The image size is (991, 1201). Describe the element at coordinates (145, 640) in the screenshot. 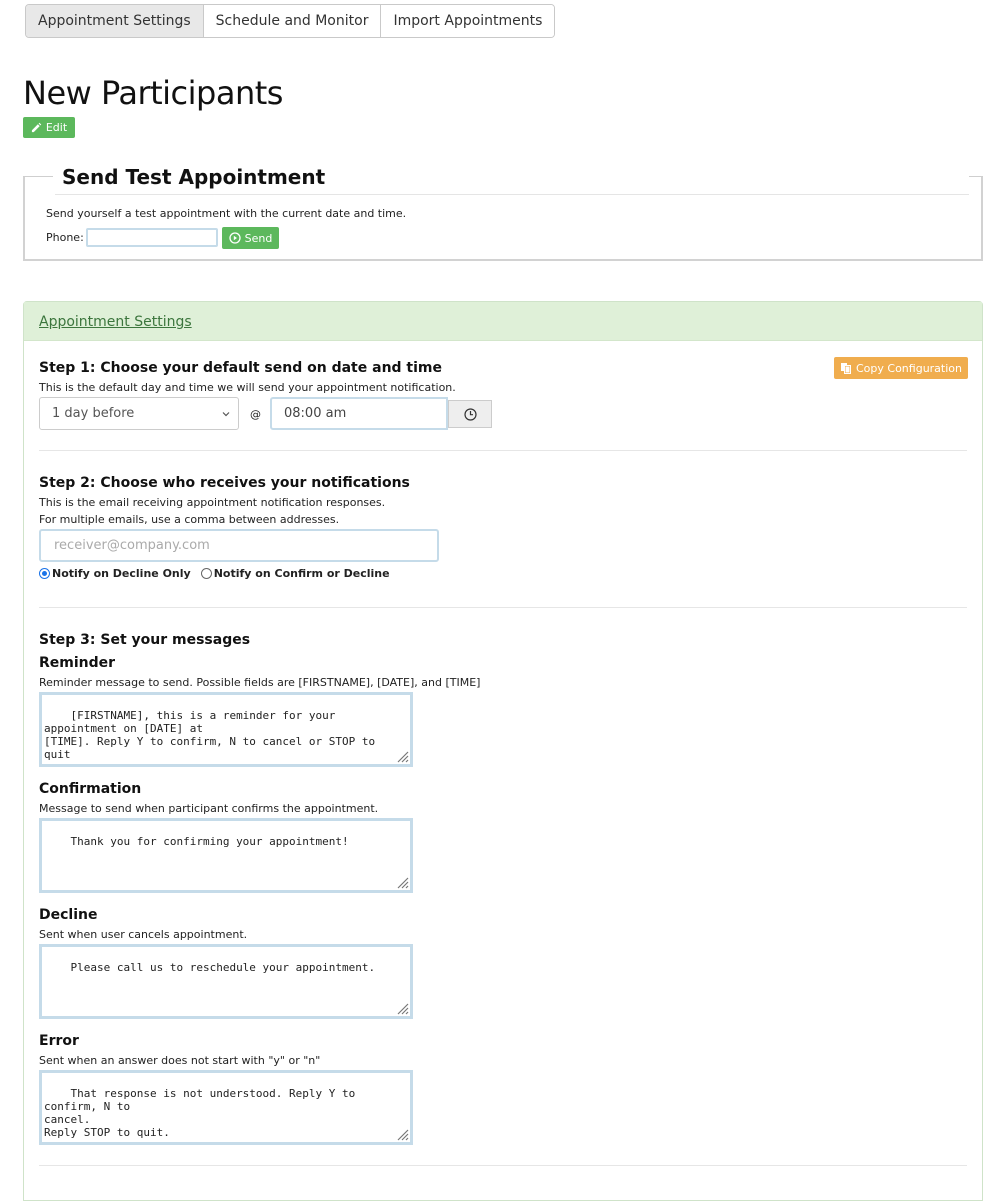

I see `step3-title: Step 3: Set your messages` at that location.